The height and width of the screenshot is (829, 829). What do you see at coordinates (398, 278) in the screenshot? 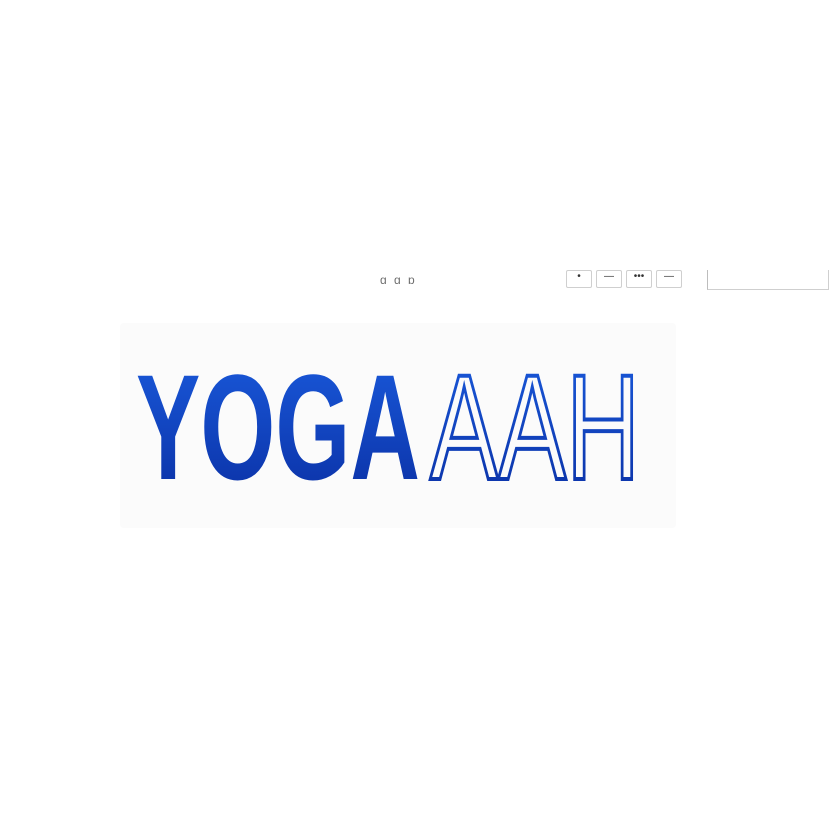
I see `top-links-text: g g p` at bounding box center [398, 278].